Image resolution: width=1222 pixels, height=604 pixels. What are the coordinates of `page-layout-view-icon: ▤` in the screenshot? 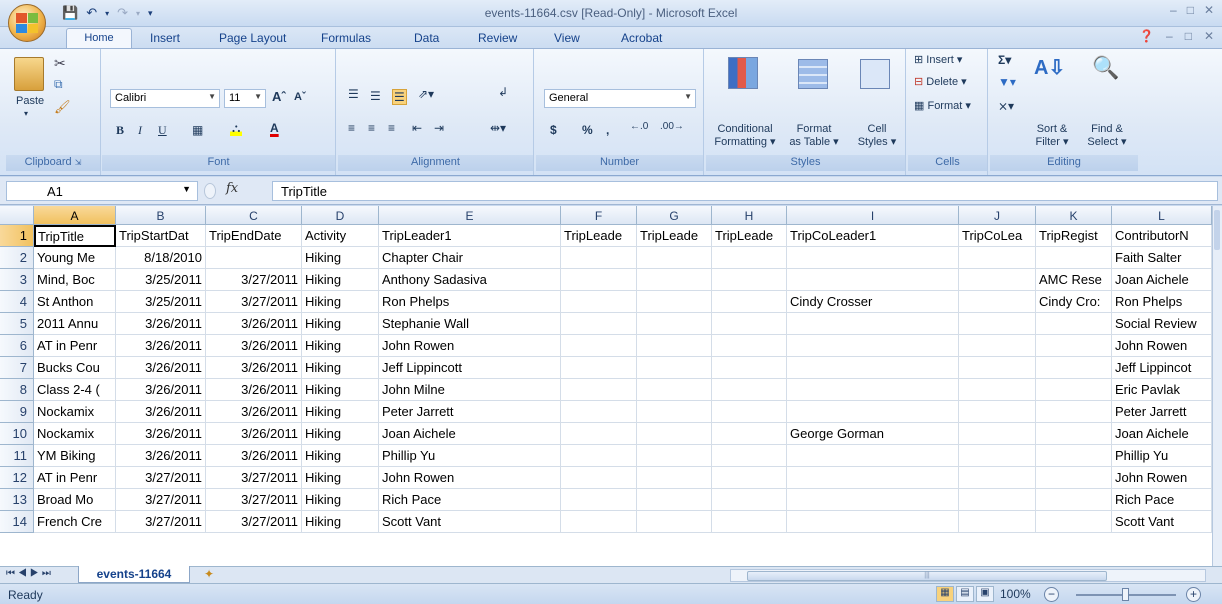 It's located at (965, 594).